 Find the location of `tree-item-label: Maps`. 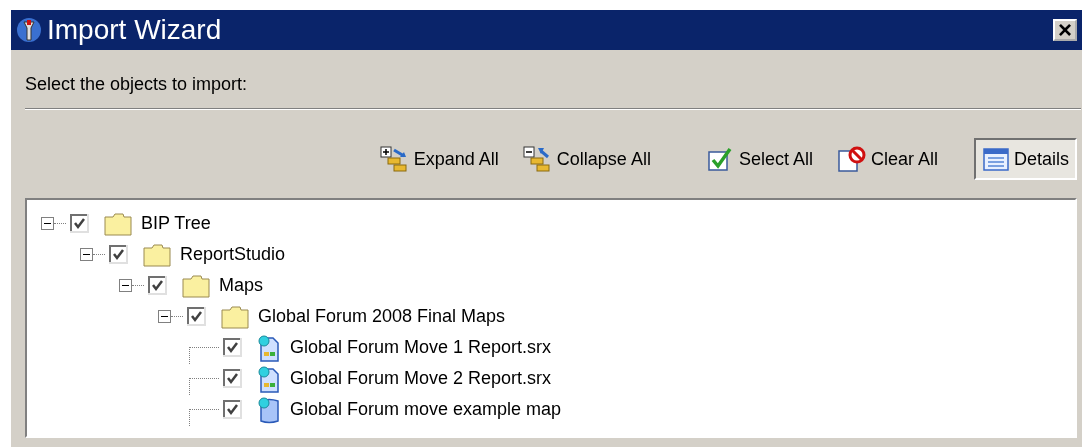

tree-item-label: Maps is located at coordinates (241, 285).